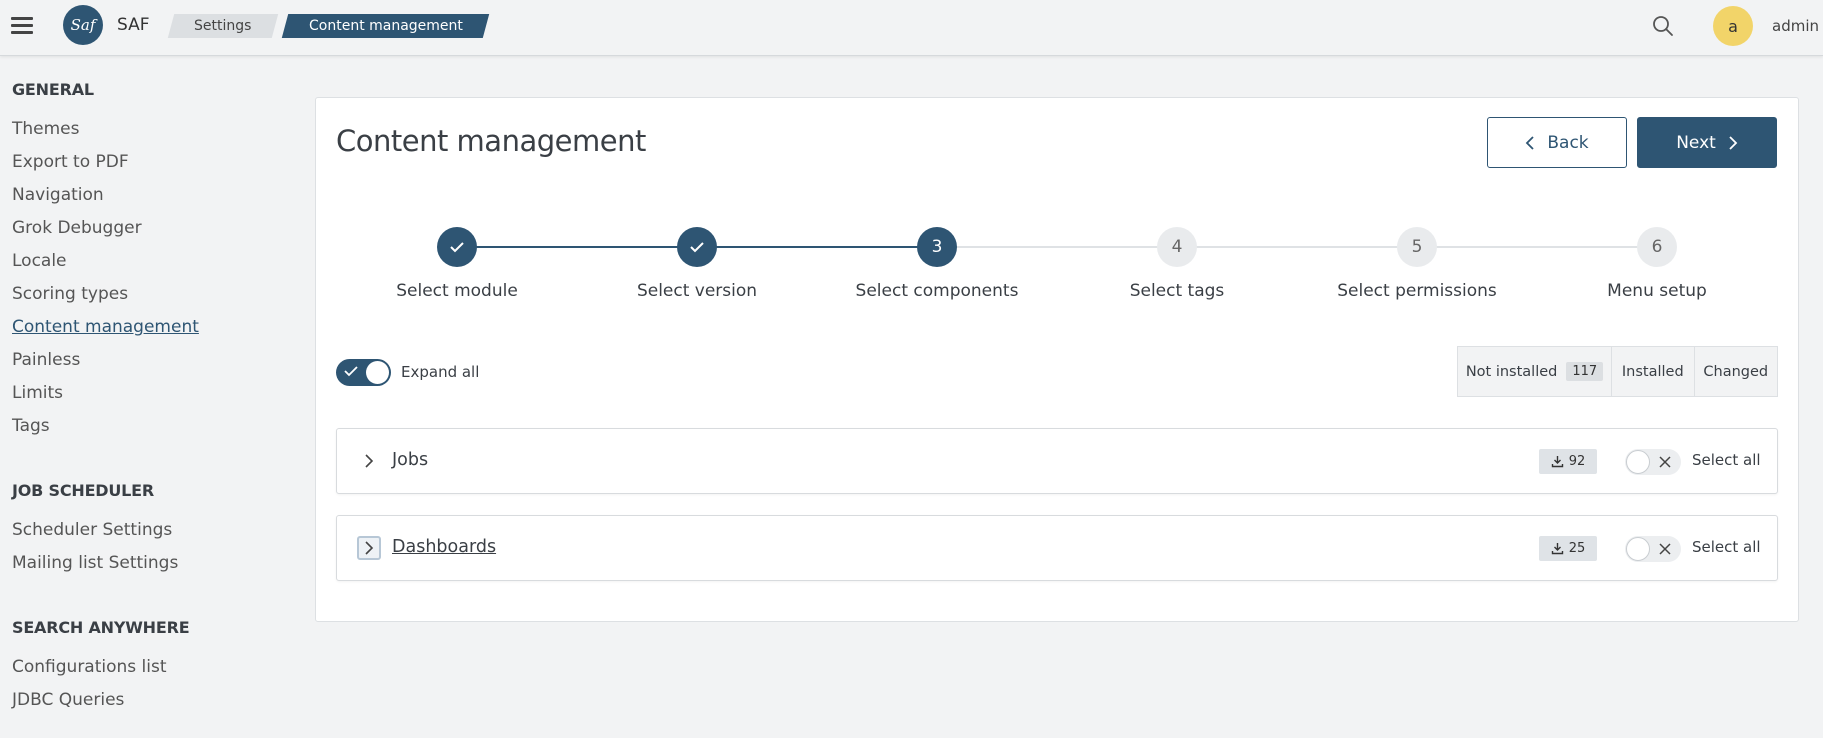  Describe the element at coordinates (152, 530) in the screenshot. I see `sidebar-item-scheduler-settings: Scheduler Settings` at that location.